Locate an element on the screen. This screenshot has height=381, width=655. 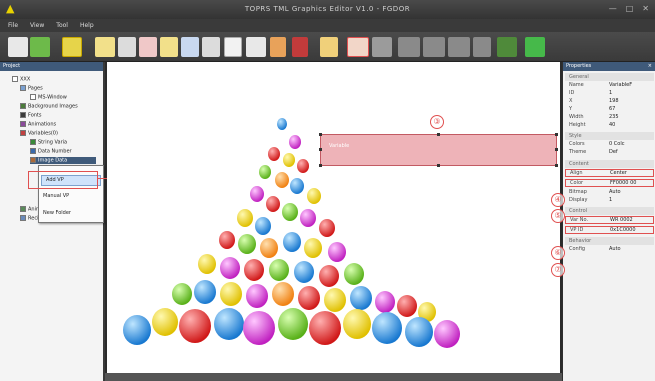
tree-item-animations: Animations is located at coordinates (38, 124).